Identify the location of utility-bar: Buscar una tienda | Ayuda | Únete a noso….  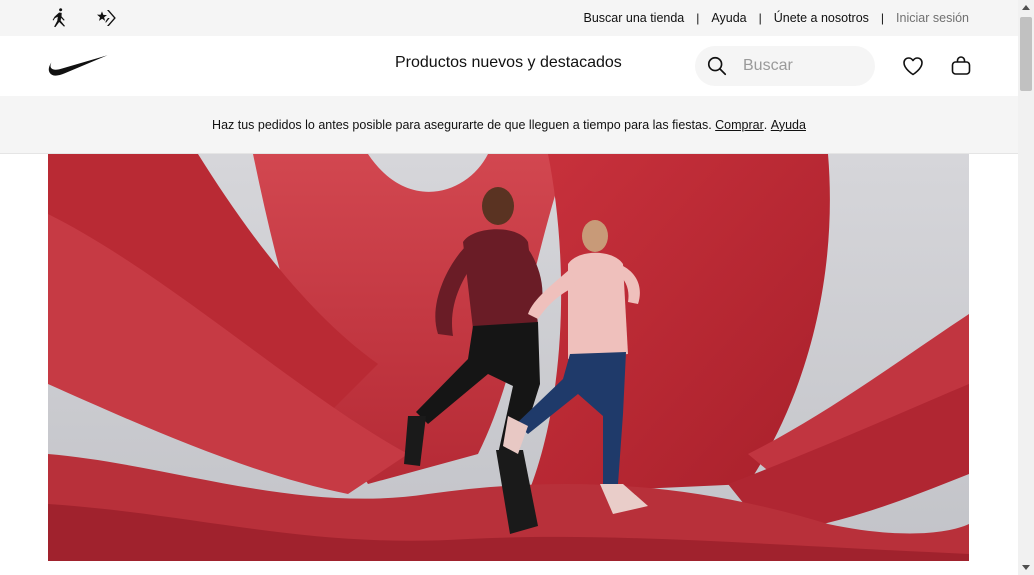
(509, 18).